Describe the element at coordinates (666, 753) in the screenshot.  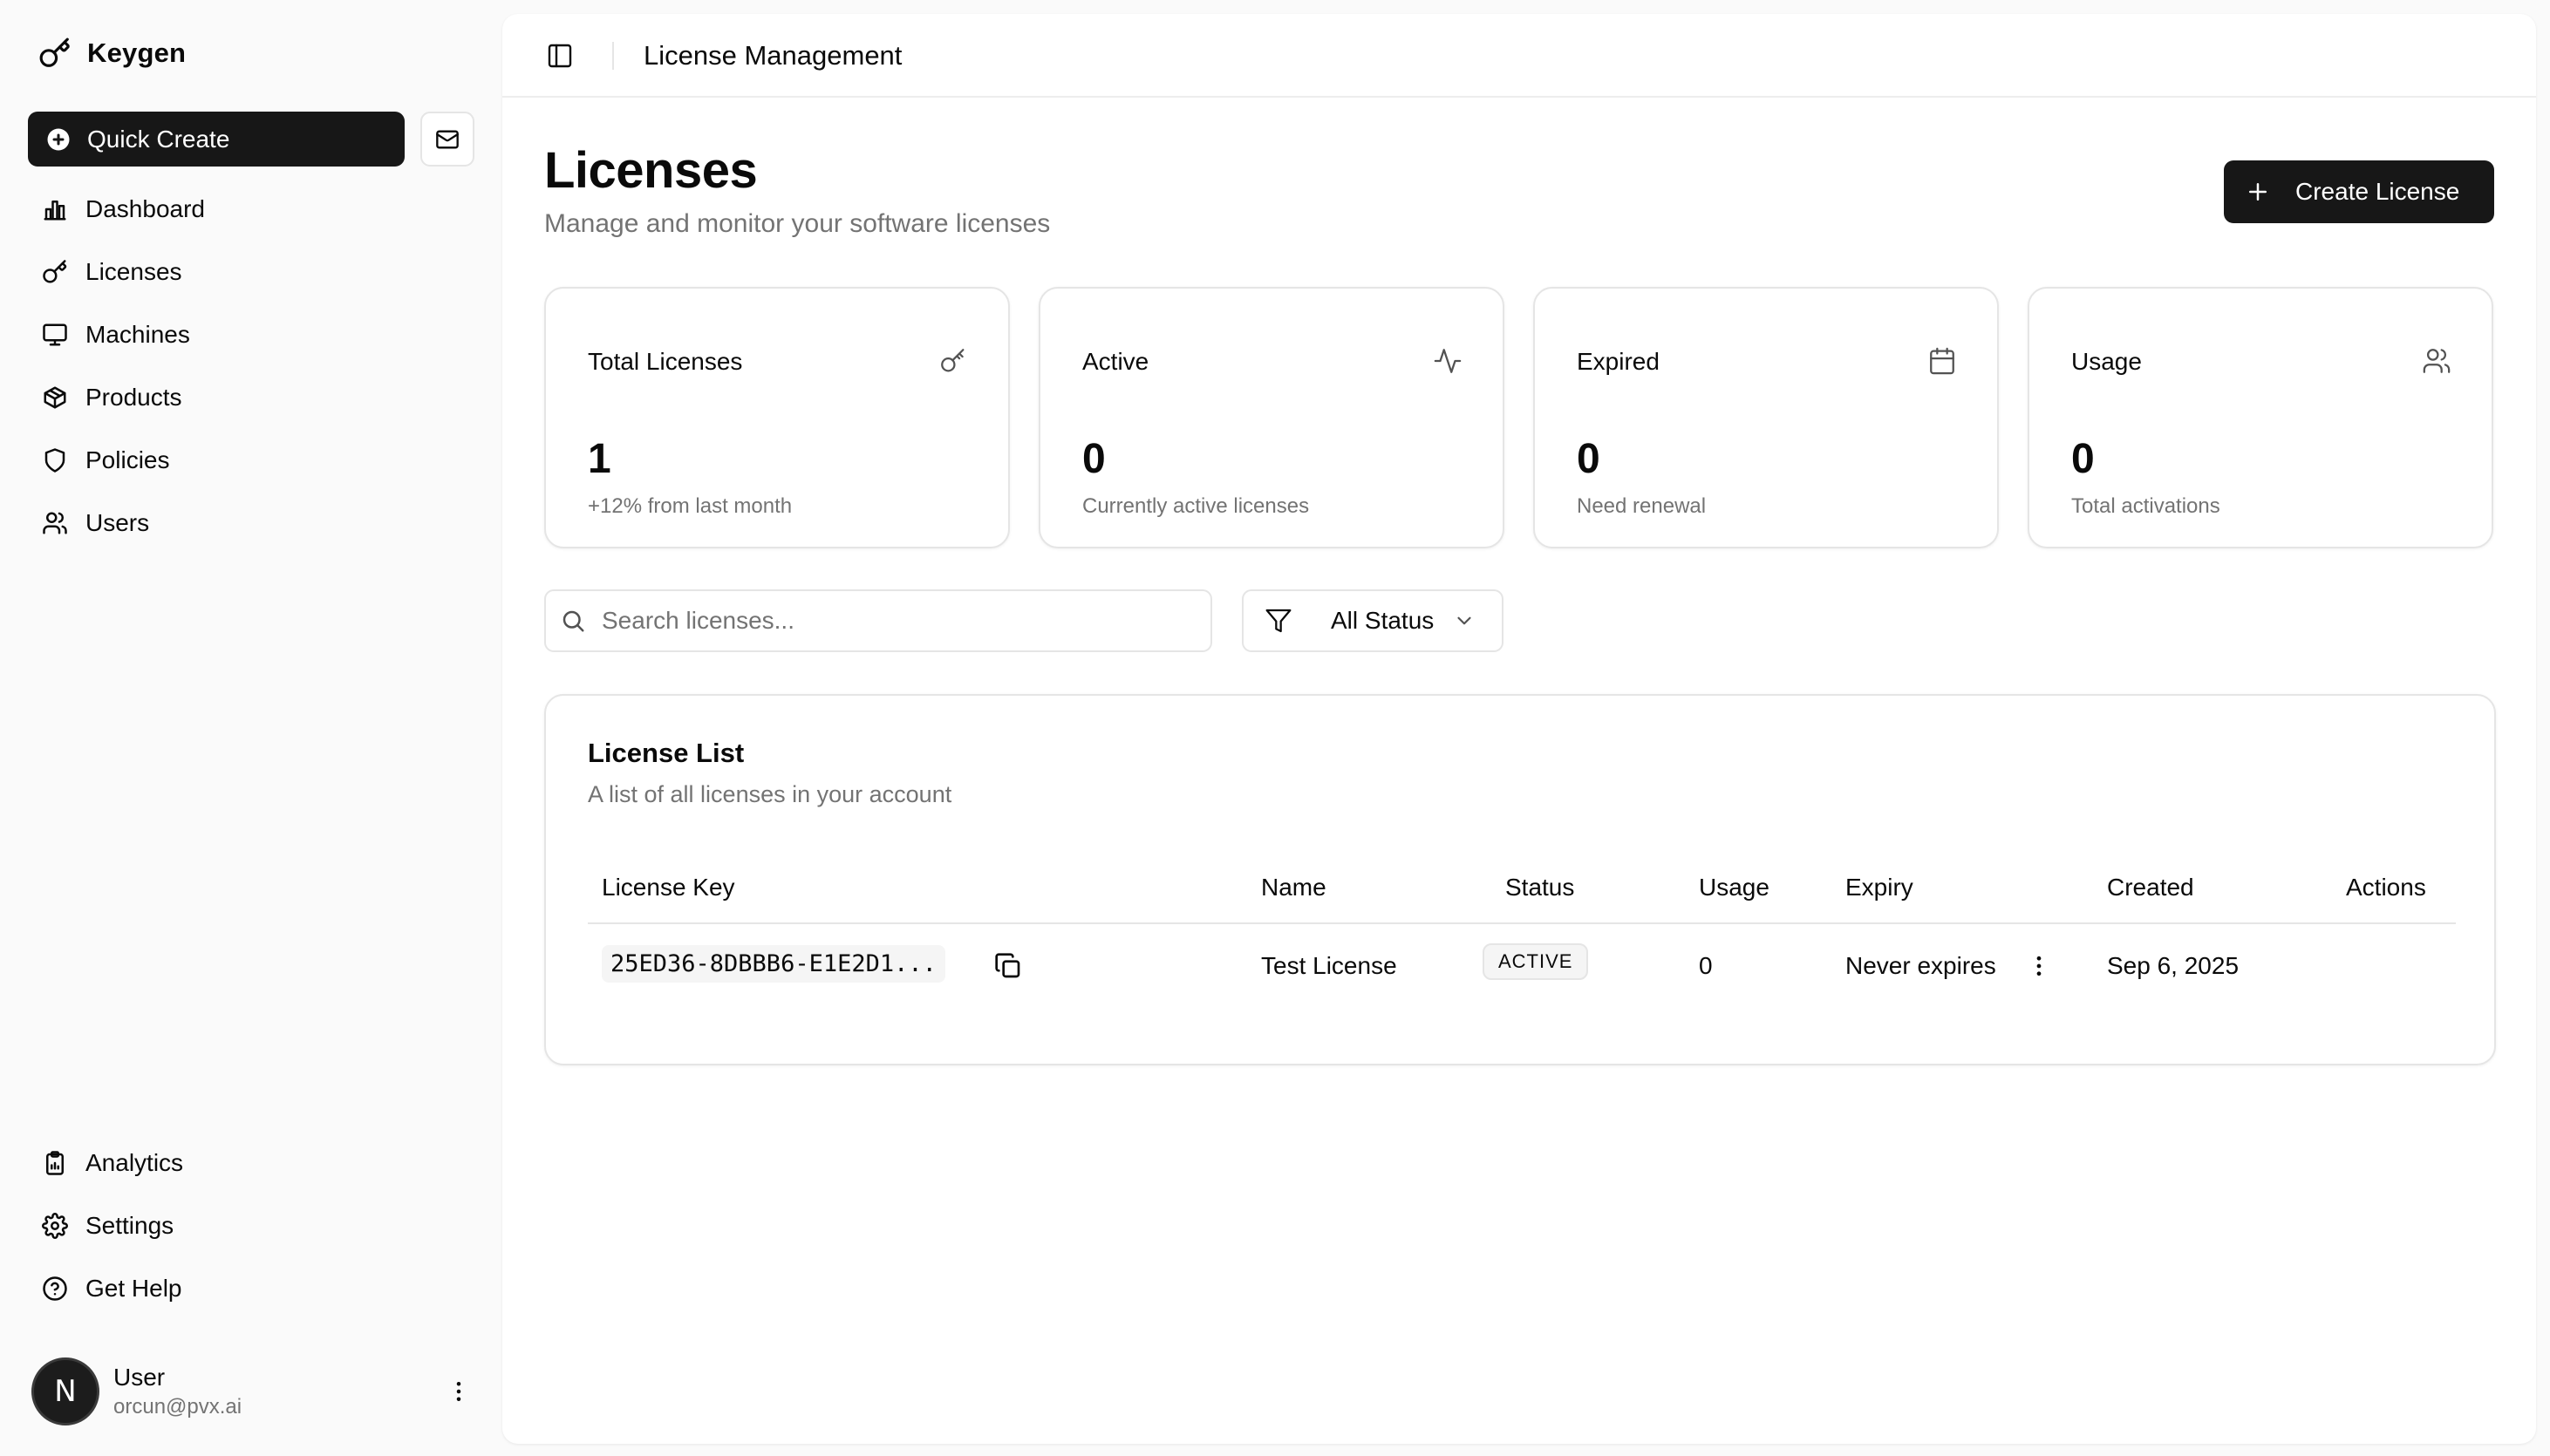
I see `license-list-title: License List` at that location.